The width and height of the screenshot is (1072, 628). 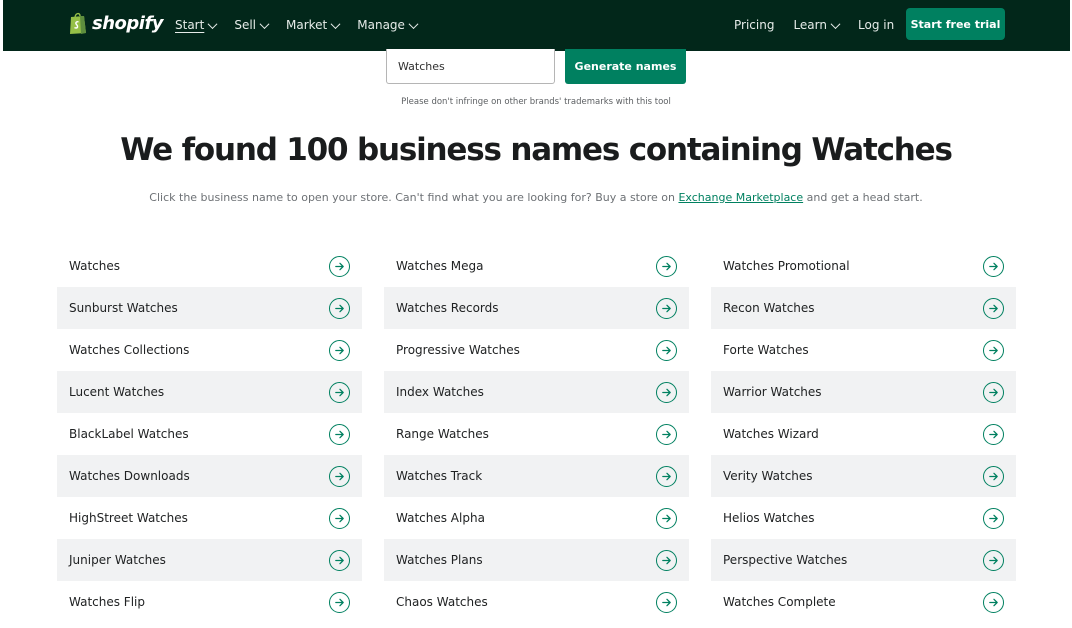 What do you see at coordinates (190, 25) in the screenshot?
I see `nav-start-label: Start` at bounding box center [190, 25].